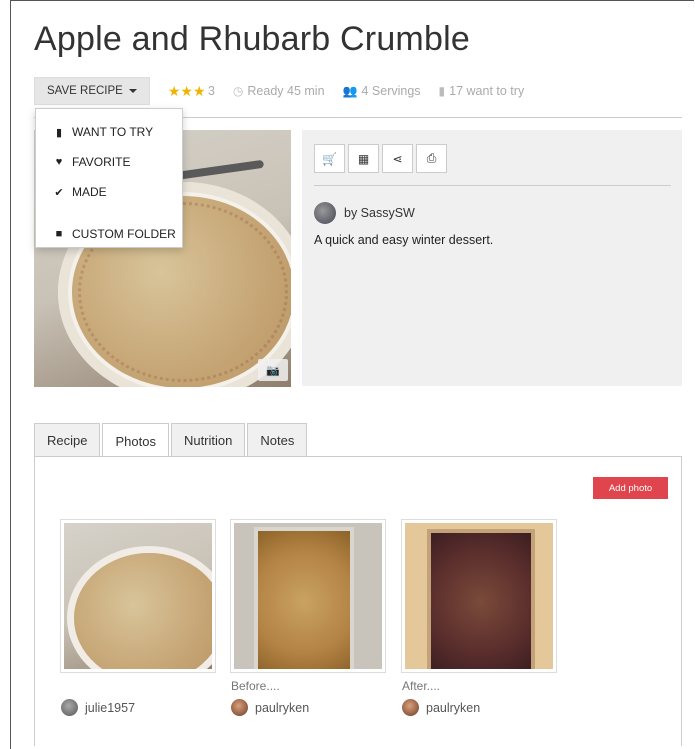 This screenshot has width=695, height=749. I want to click on save-recipe-button: SAVE RECIPE, so click(92, 91).